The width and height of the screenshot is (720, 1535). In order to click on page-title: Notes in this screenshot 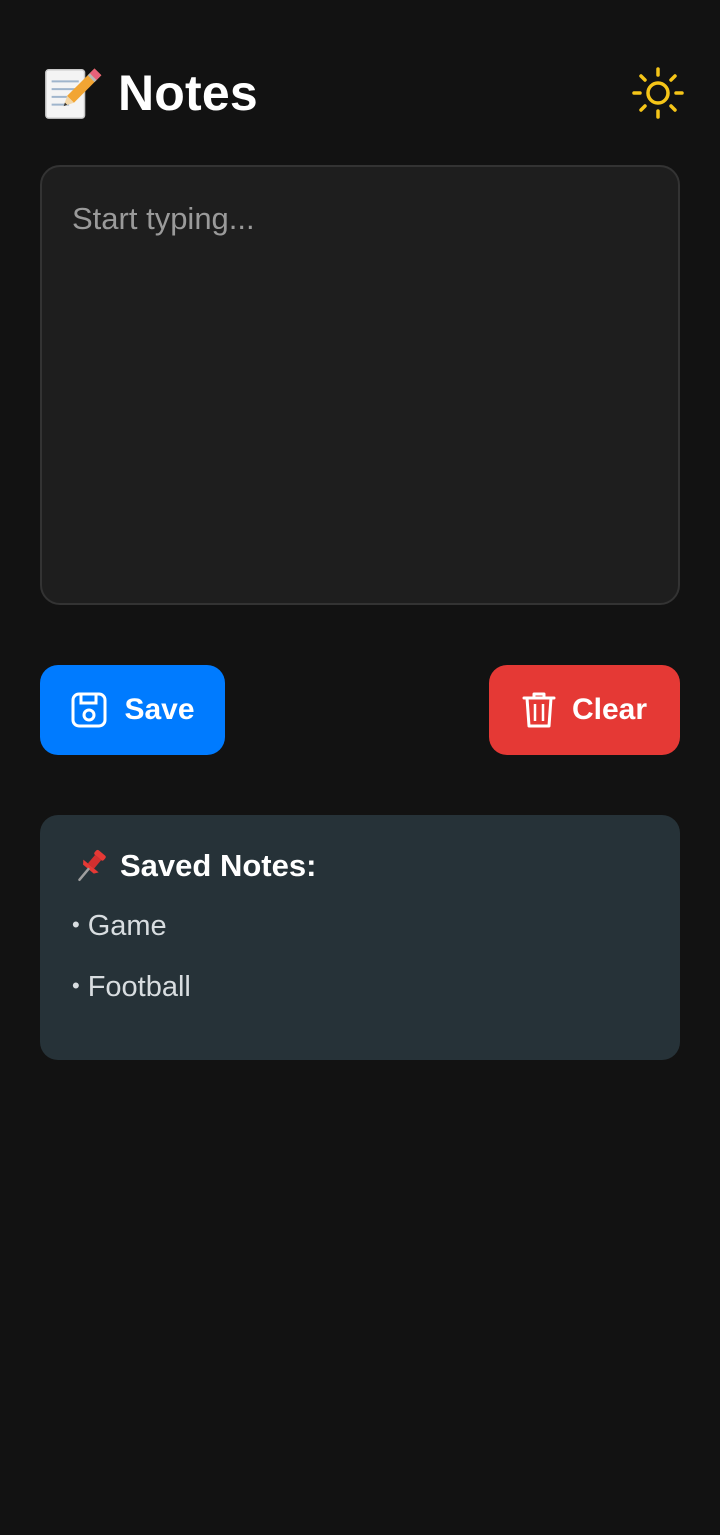, I will do `click(188, 93)`.